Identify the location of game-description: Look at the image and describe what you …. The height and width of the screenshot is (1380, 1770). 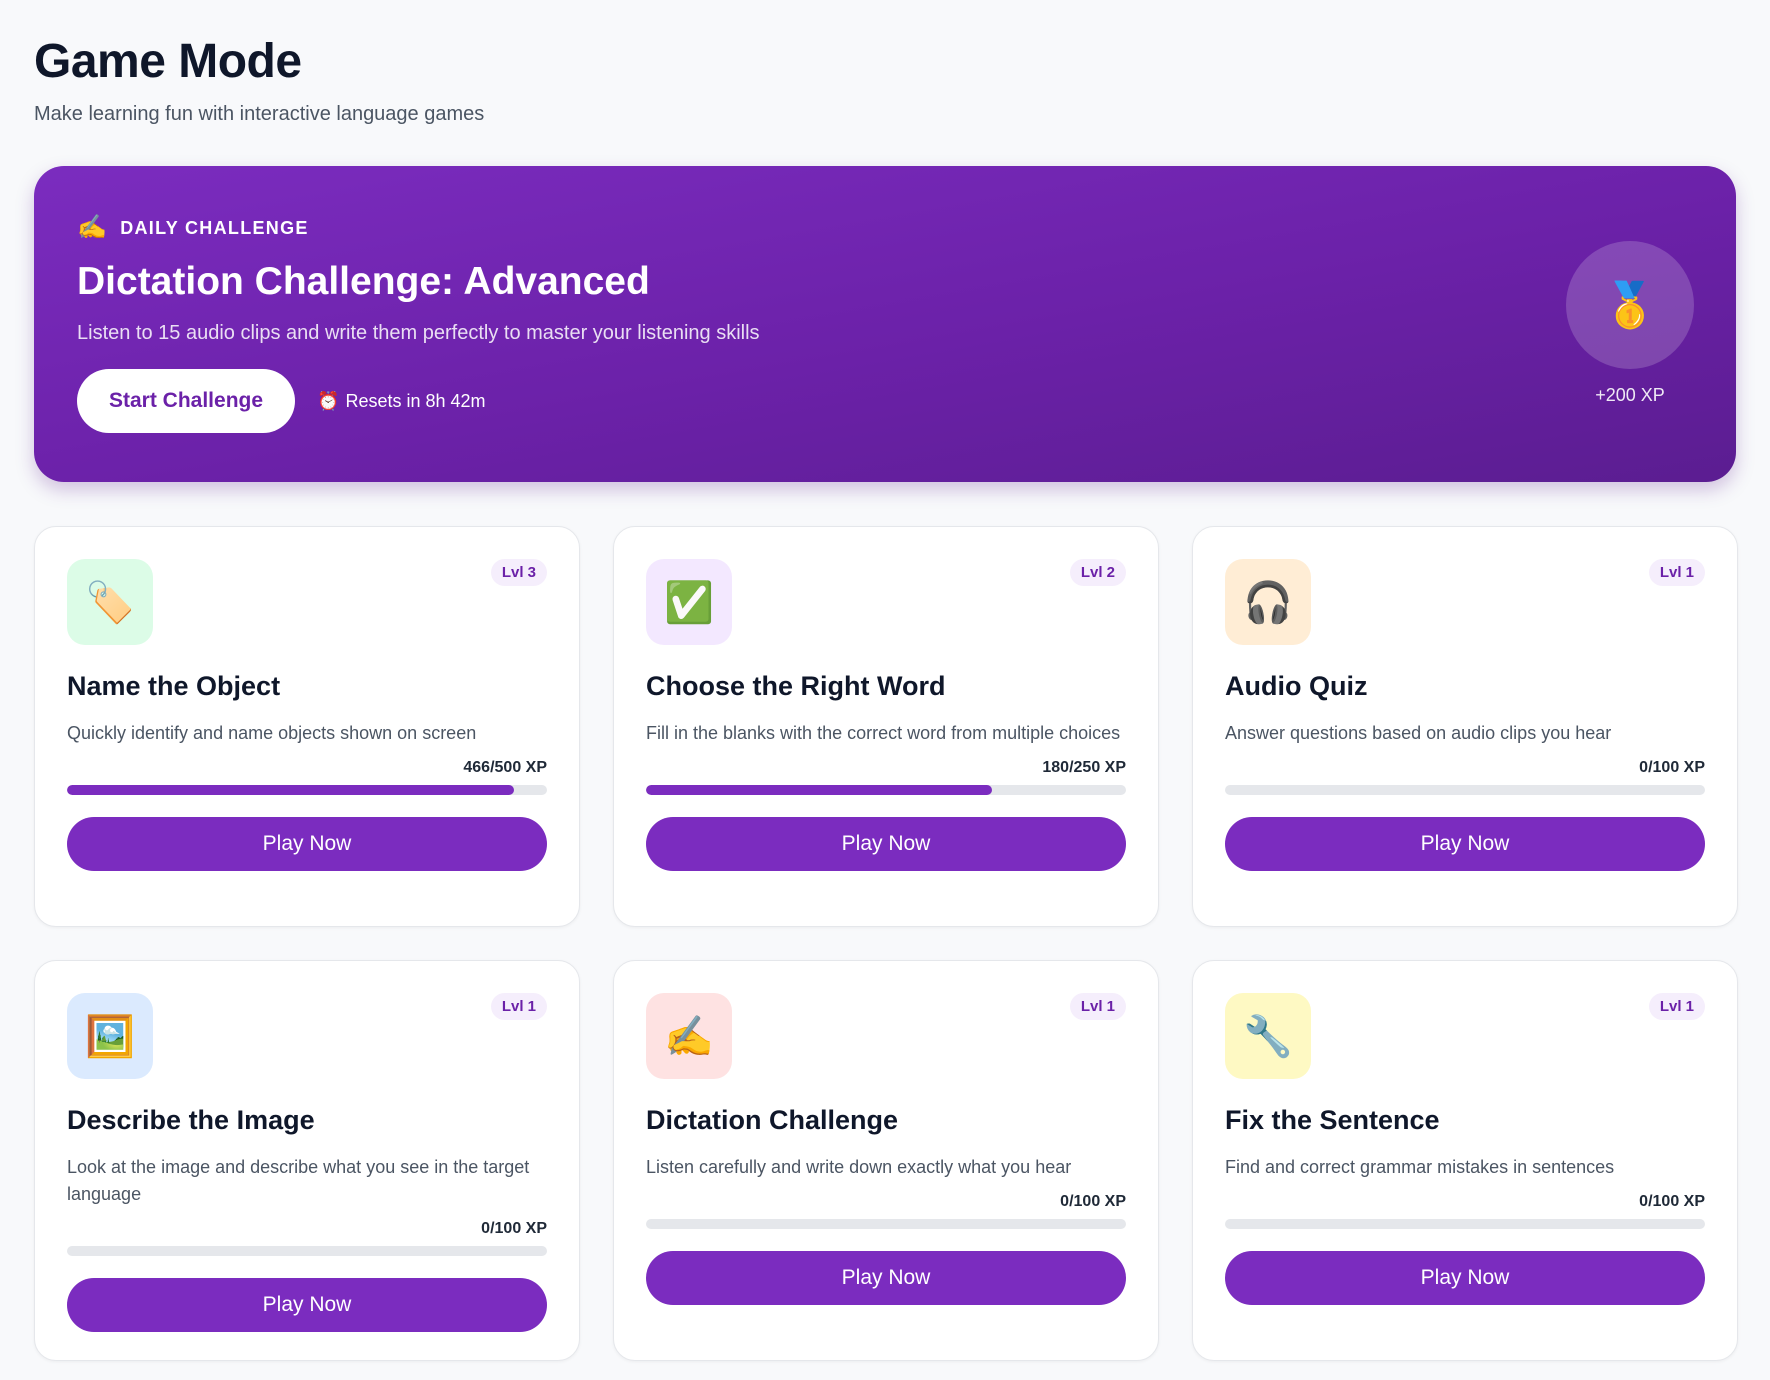
(298, 1180).